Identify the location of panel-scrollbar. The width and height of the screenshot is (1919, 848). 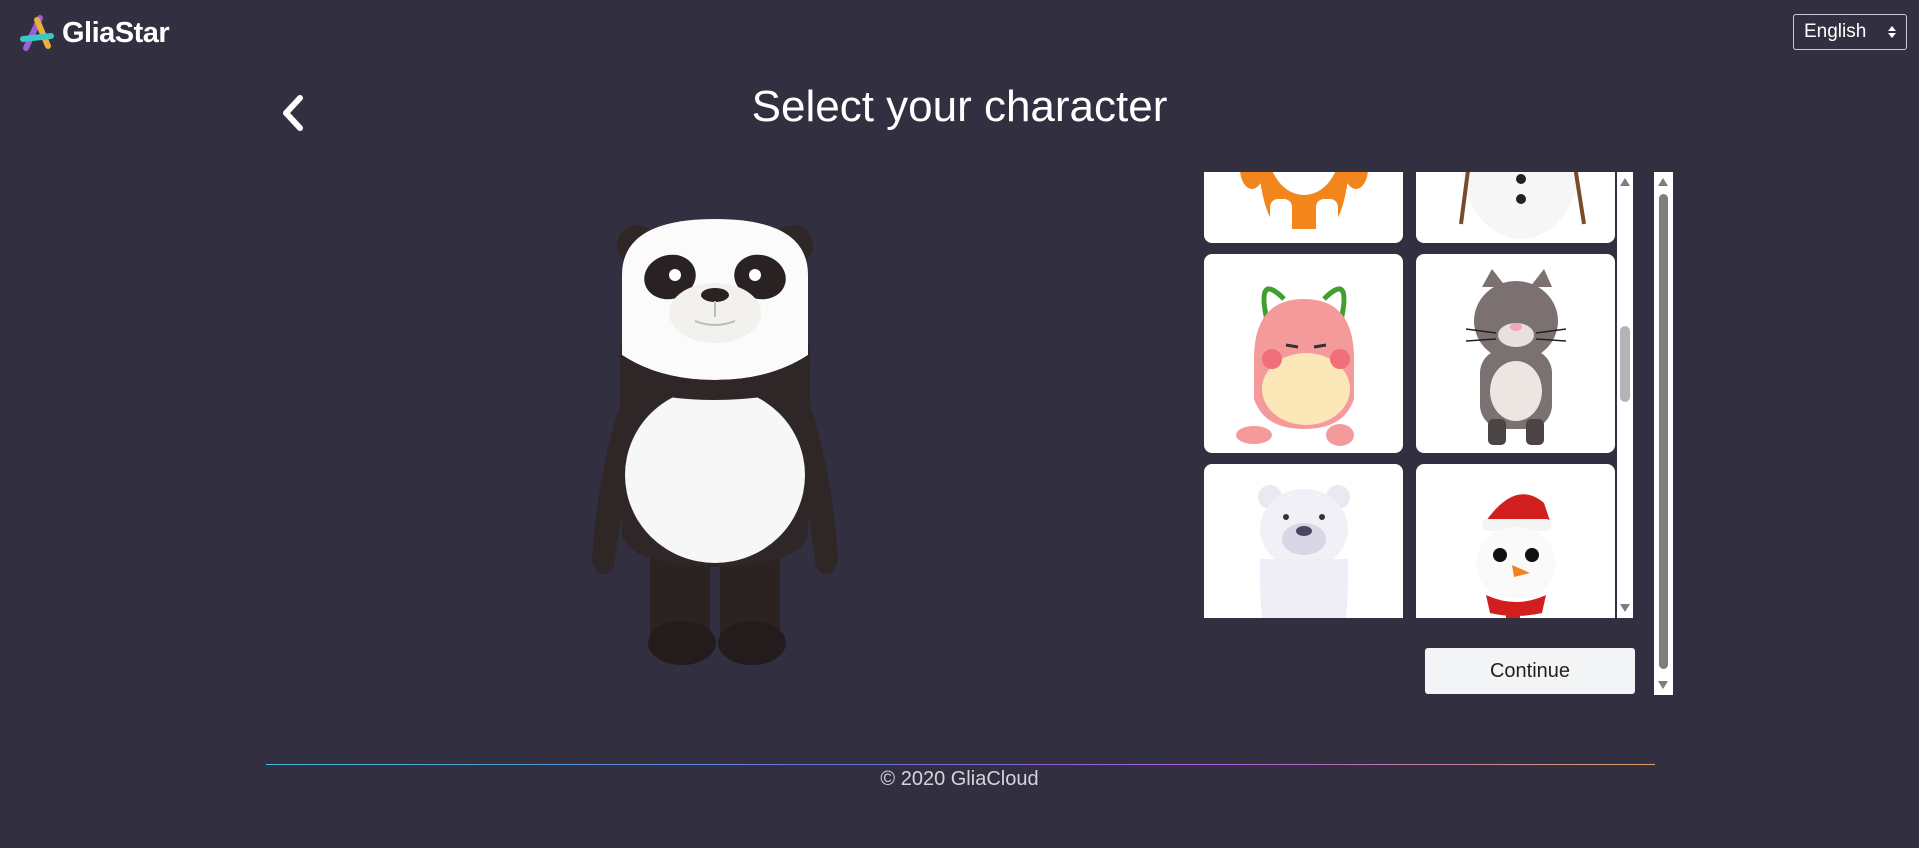
(1663, 433).